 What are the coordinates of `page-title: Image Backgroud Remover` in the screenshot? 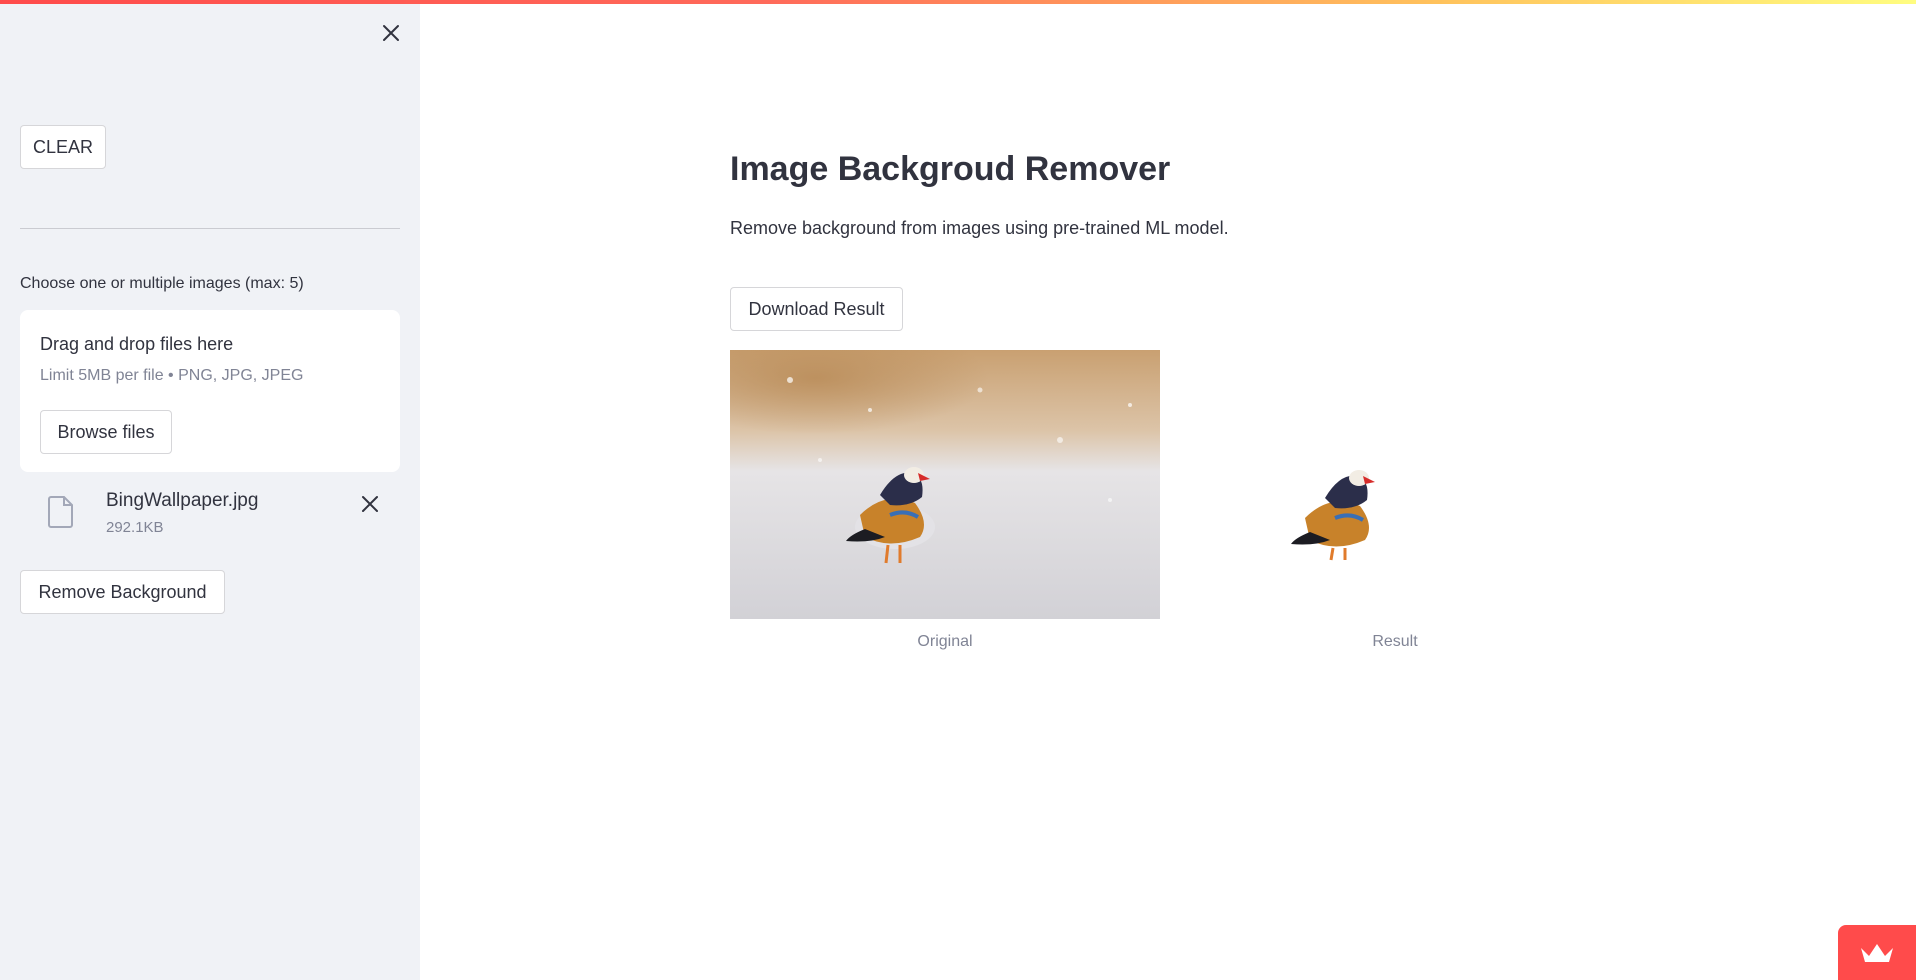 It's located at (950, 169).